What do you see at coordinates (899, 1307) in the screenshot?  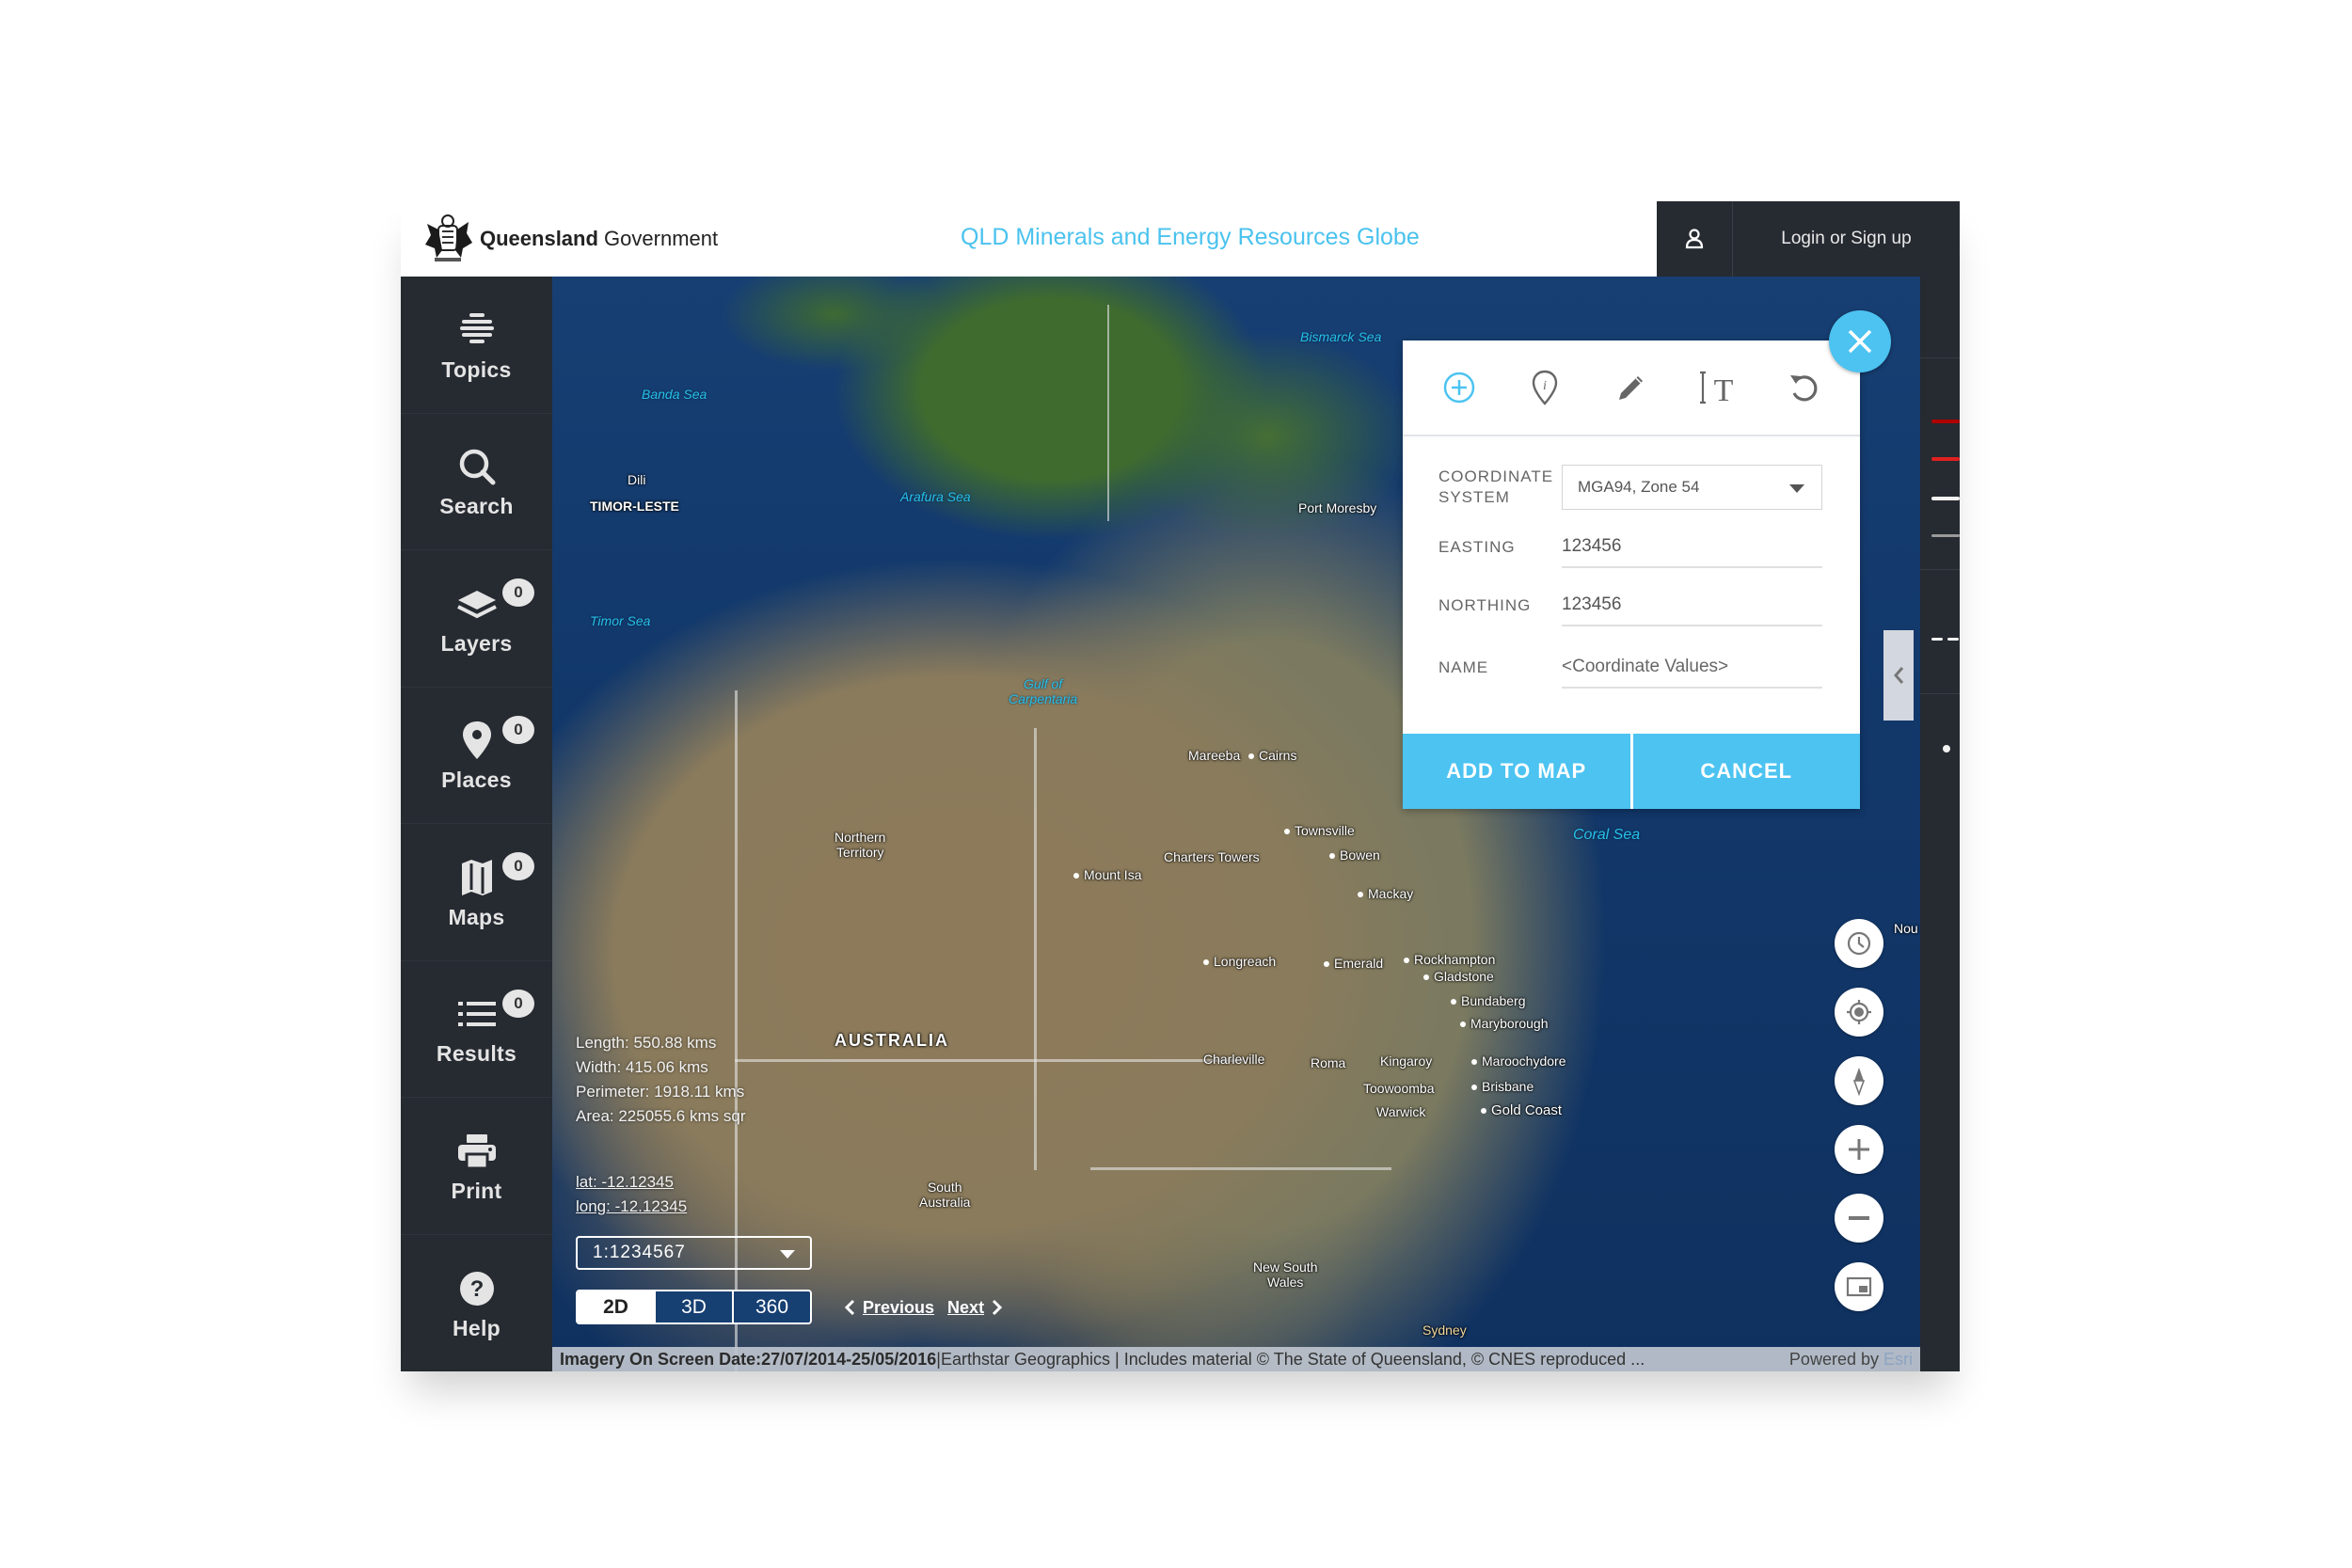 I see `previous-label: Previous` at bounding box center [899, 1307].